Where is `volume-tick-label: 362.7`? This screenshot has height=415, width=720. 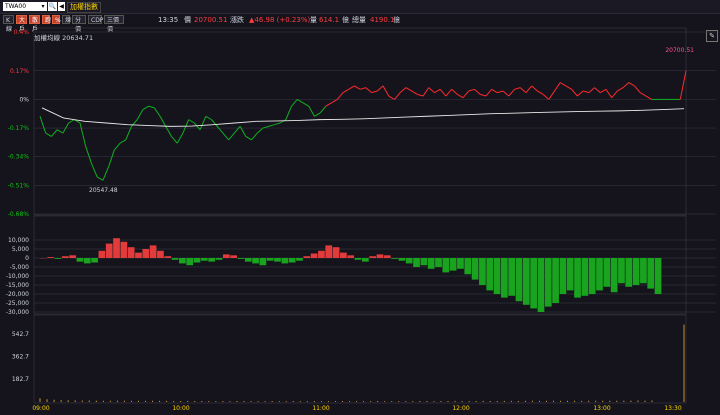 volume-tick-label: 362.7 is located at coordinates (20, 357).